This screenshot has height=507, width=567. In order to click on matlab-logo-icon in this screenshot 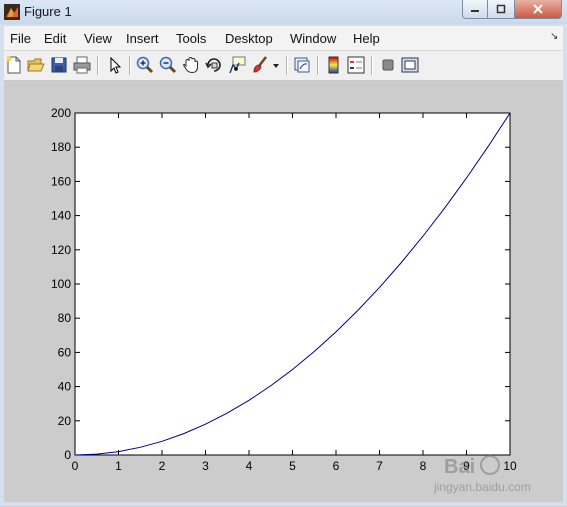, I will do `click(12, 12)`.